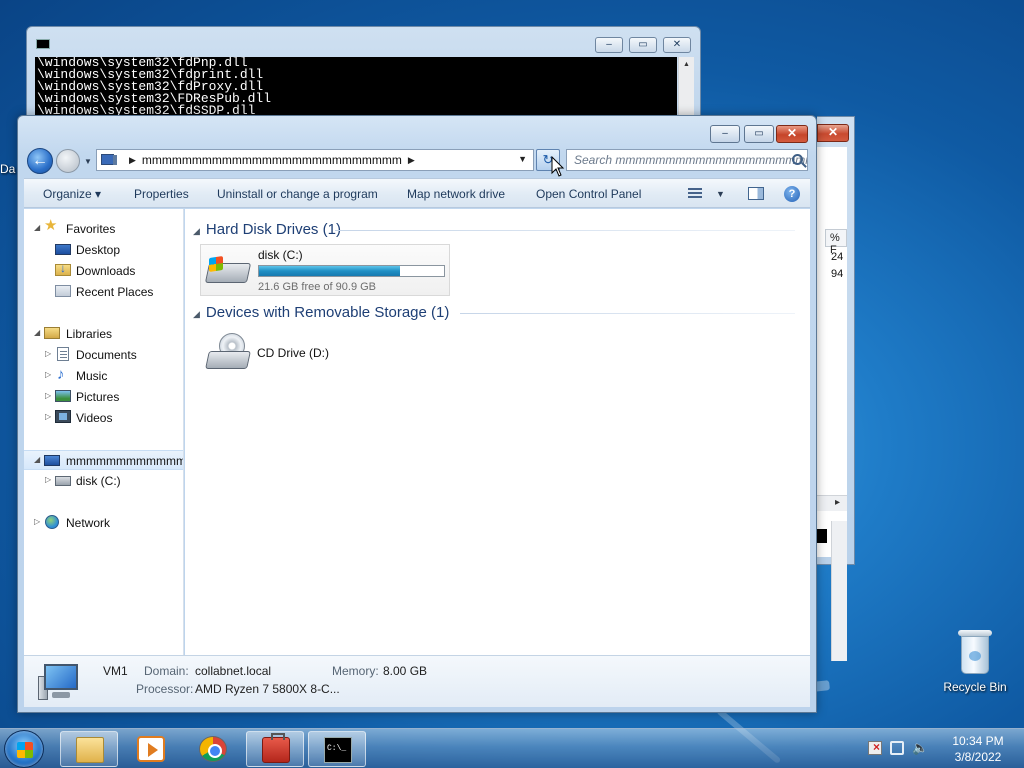 Image resolution: width=1024 pixels, height=768 pixels. Describe the element at coordinates (40, 161) in the screenshot. I see `back-button: ←` at that location.